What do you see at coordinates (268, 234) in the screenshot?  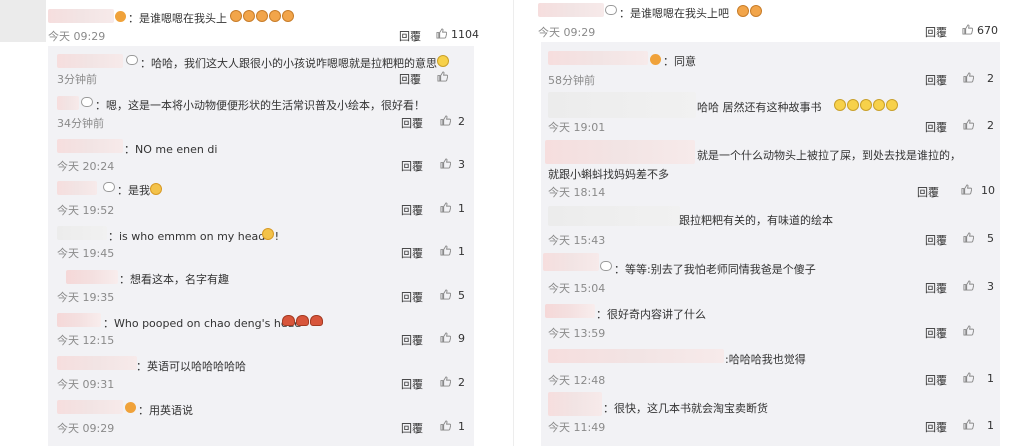 I see `shy-emoji-icon` at bounding box center [268, 234].